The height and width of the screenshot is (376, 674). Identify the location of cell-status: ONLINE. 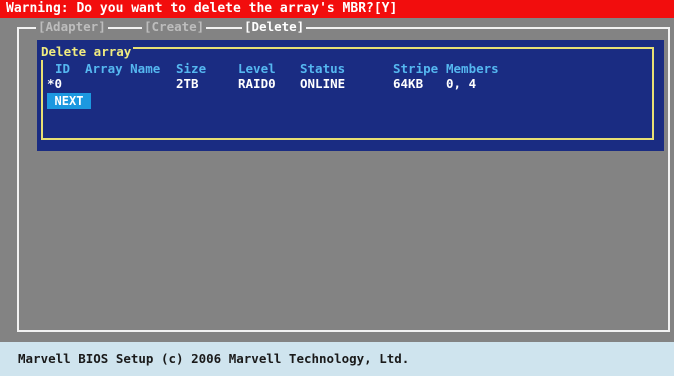
(323, 83).